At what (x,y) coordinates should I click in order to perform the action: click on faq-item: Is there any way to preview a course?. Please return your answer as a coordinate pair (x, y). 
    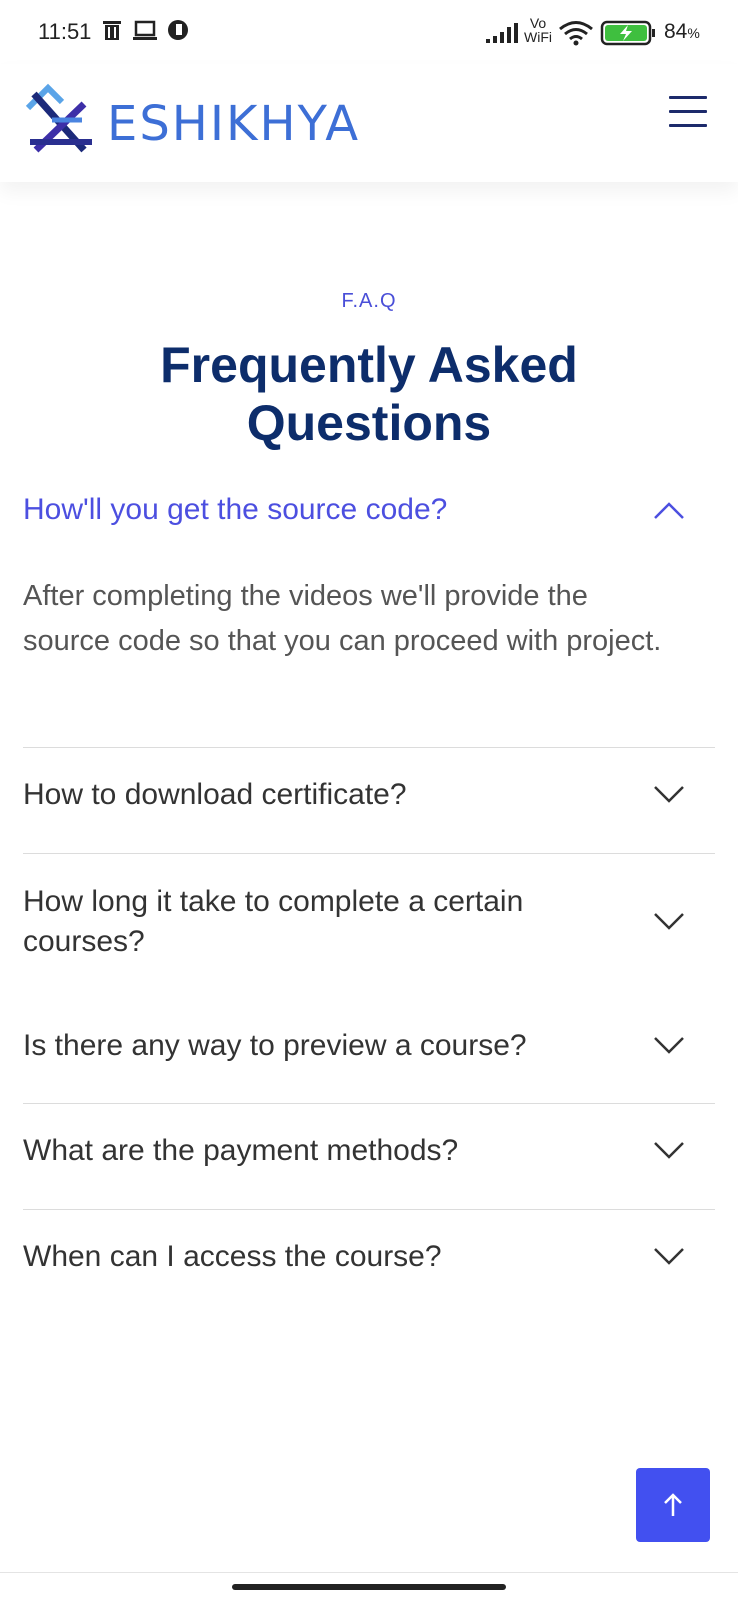
    Looking at the image, I should click on (369, 1046).